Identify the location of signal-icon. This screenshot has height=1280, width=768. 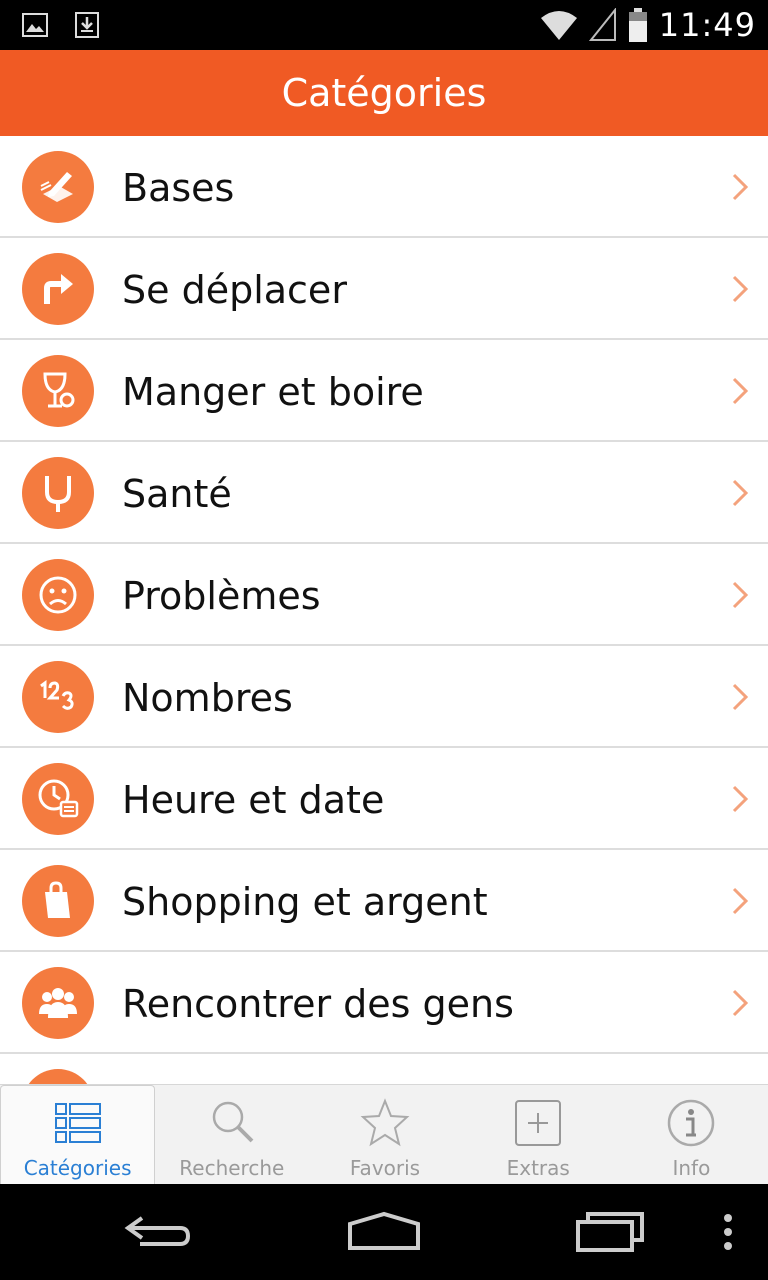
(602, 24).